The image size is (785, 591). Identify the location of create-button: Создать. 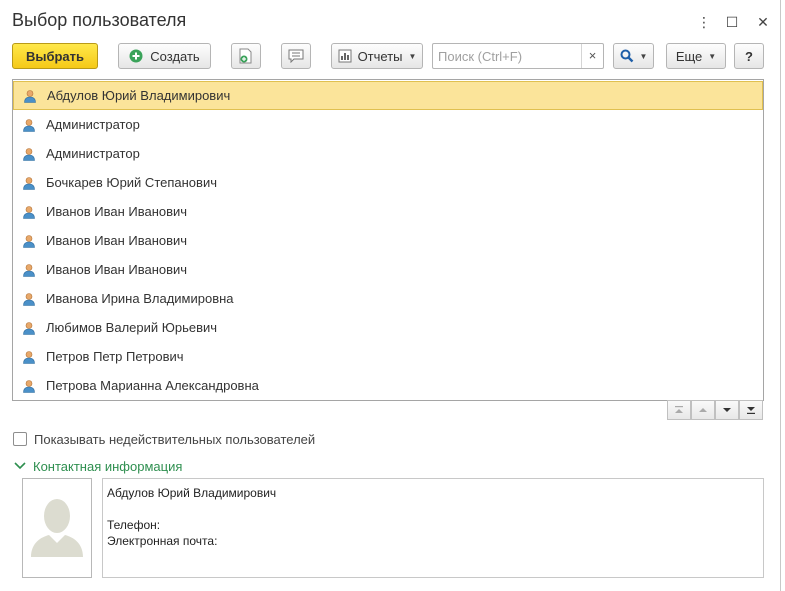
(164, 56).